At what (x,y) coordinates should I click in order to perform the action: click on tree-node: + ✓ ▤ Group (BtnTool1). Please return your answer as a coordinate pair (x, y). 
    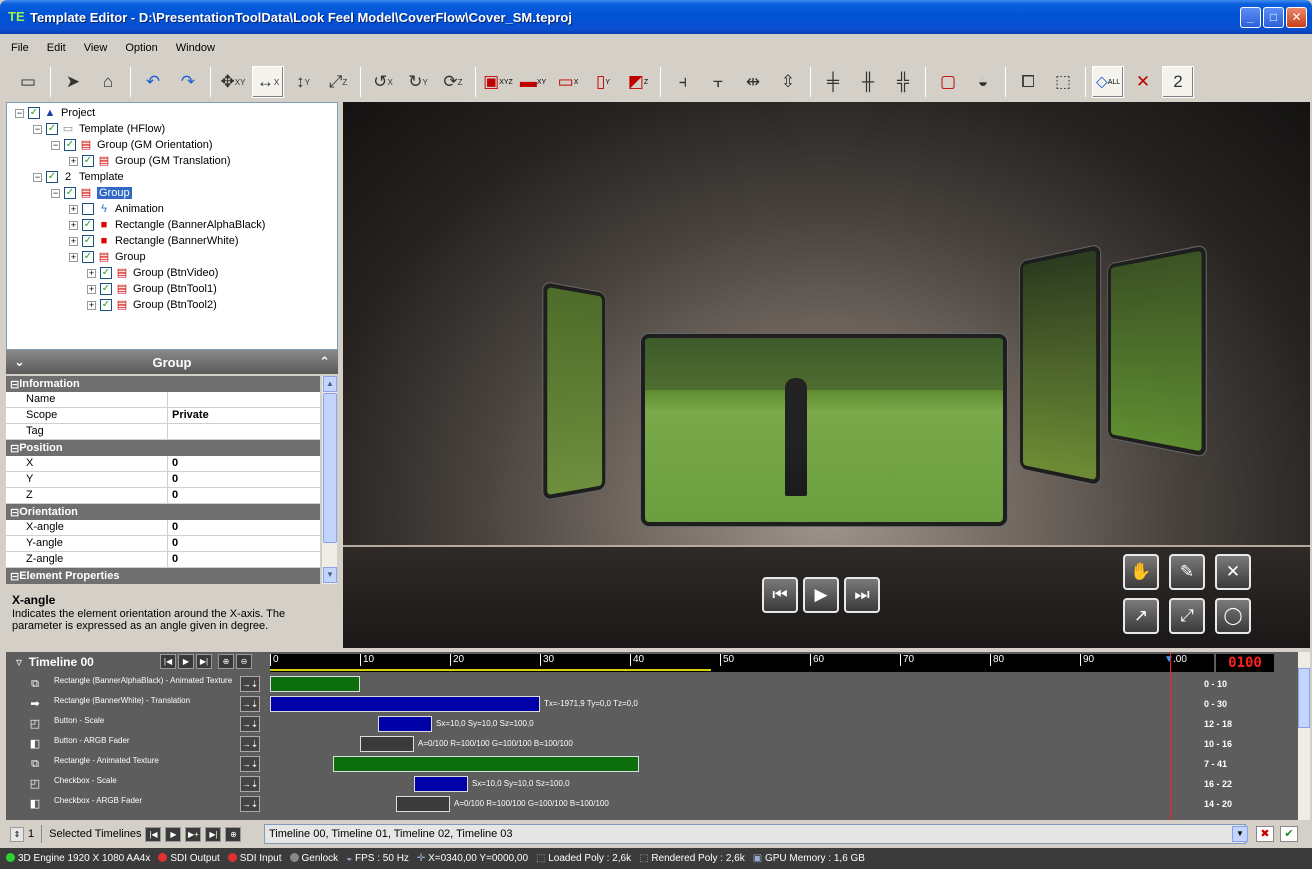
    Looking at the image, I should click on (172, 289).